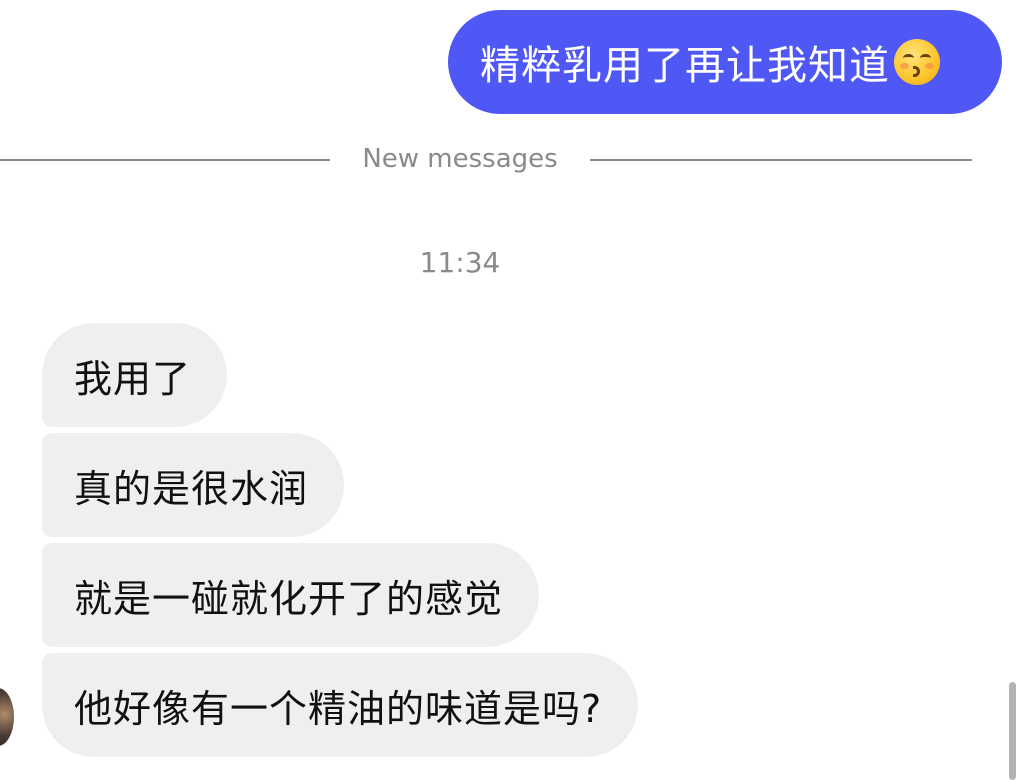 The height and width of the screenshot is (780, 1024). I want to click on new-messages-divider-left, so click(165, 160).